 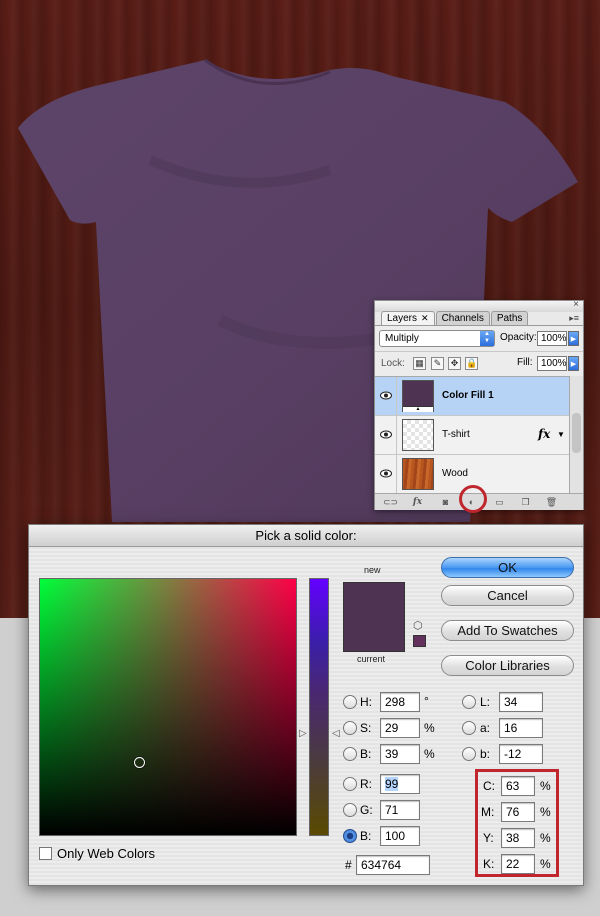 I want to click on fx-icon: fx, so click(x=417, y=502).